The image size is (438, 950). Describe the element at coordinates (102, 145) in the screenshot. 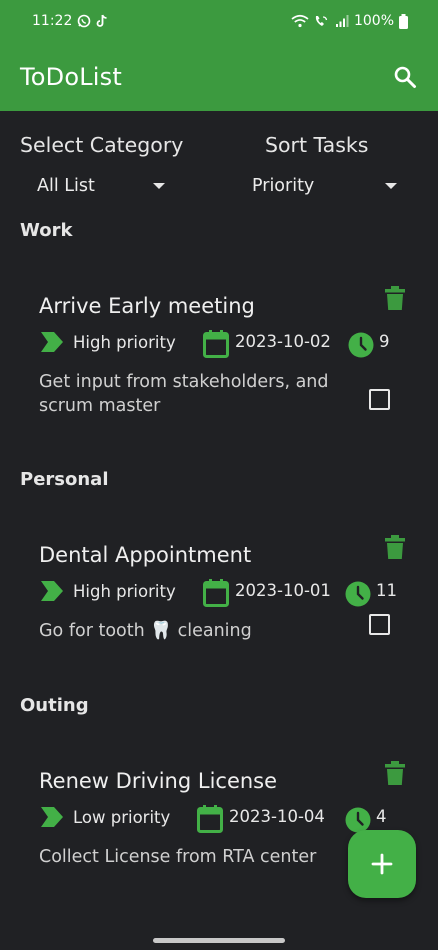

I see `category-label: Select Category` at that location.